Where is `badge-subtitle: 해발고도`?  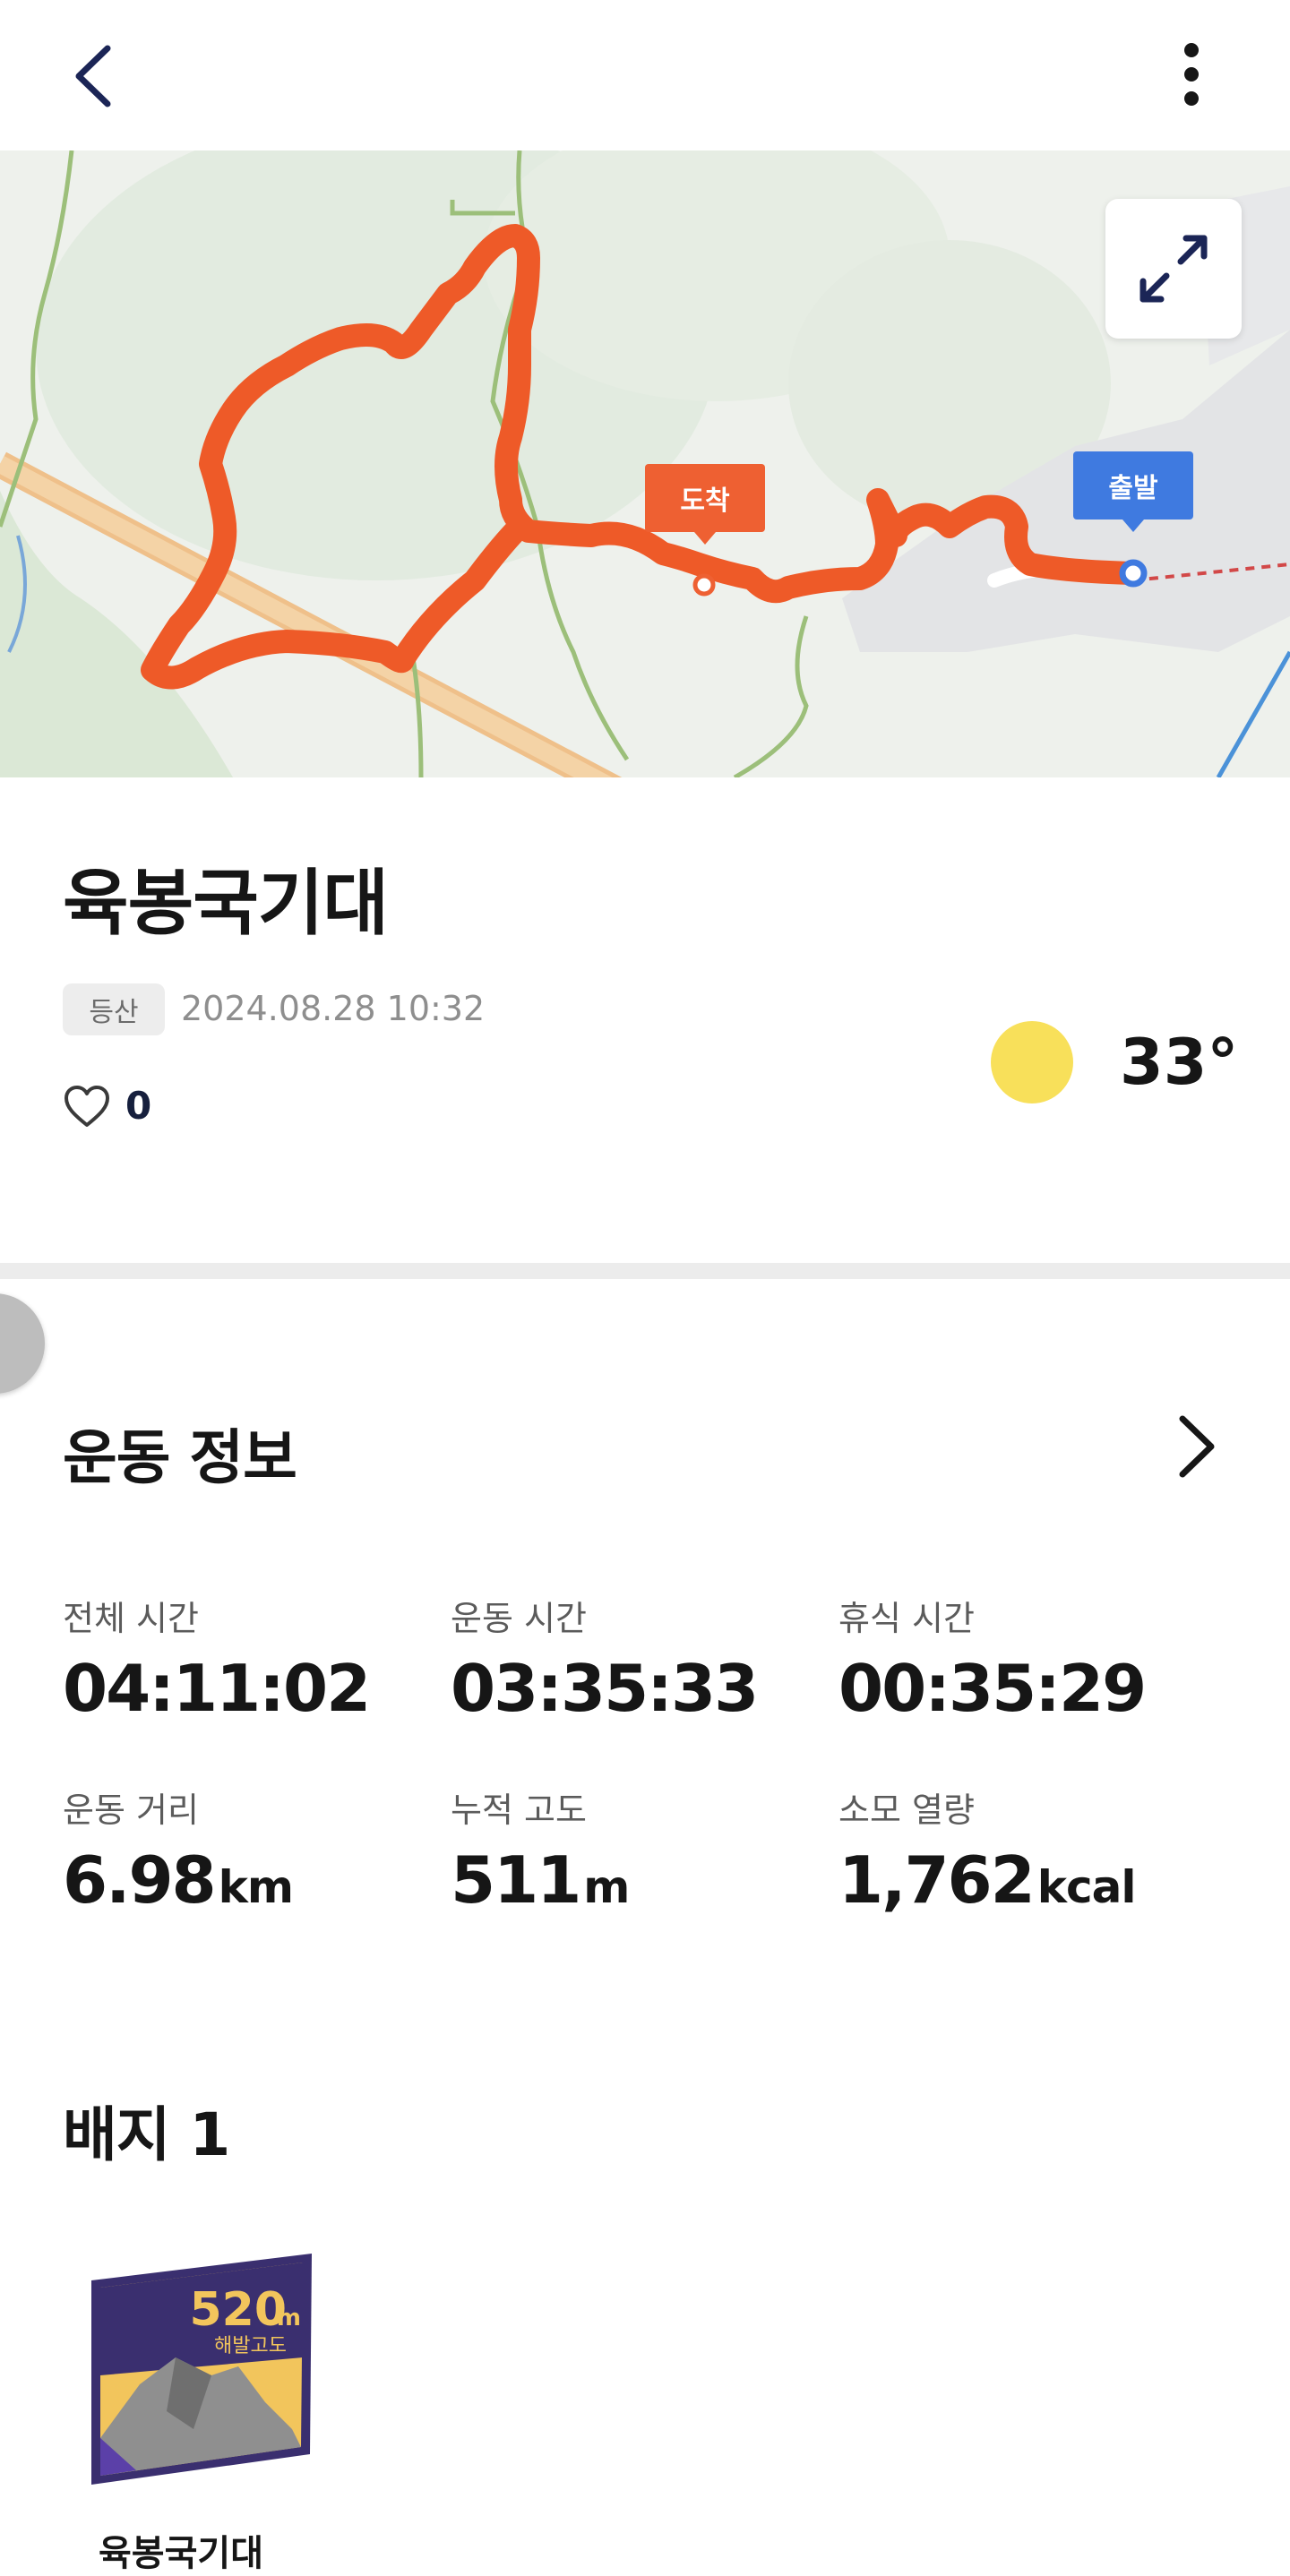
badge-subtitle: 해발고도 is located at coordinates (250, 2346).